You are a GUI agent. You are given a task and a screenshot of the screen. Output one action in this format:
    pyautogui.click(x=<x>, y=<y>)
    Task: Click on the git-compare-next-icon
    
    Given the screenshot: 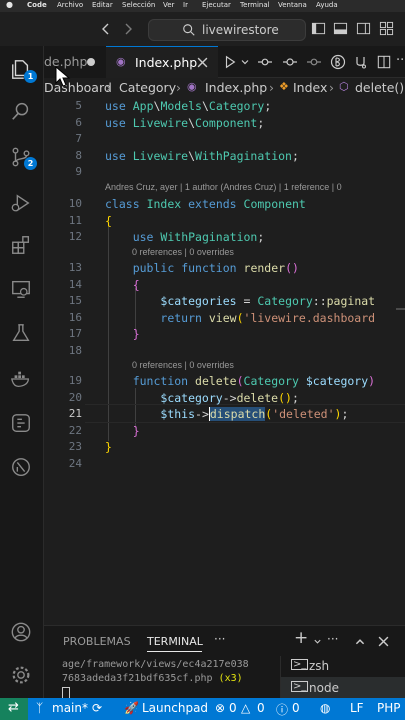 What is the action you would take?
    pyautogui.click(x=314, y=62)
    